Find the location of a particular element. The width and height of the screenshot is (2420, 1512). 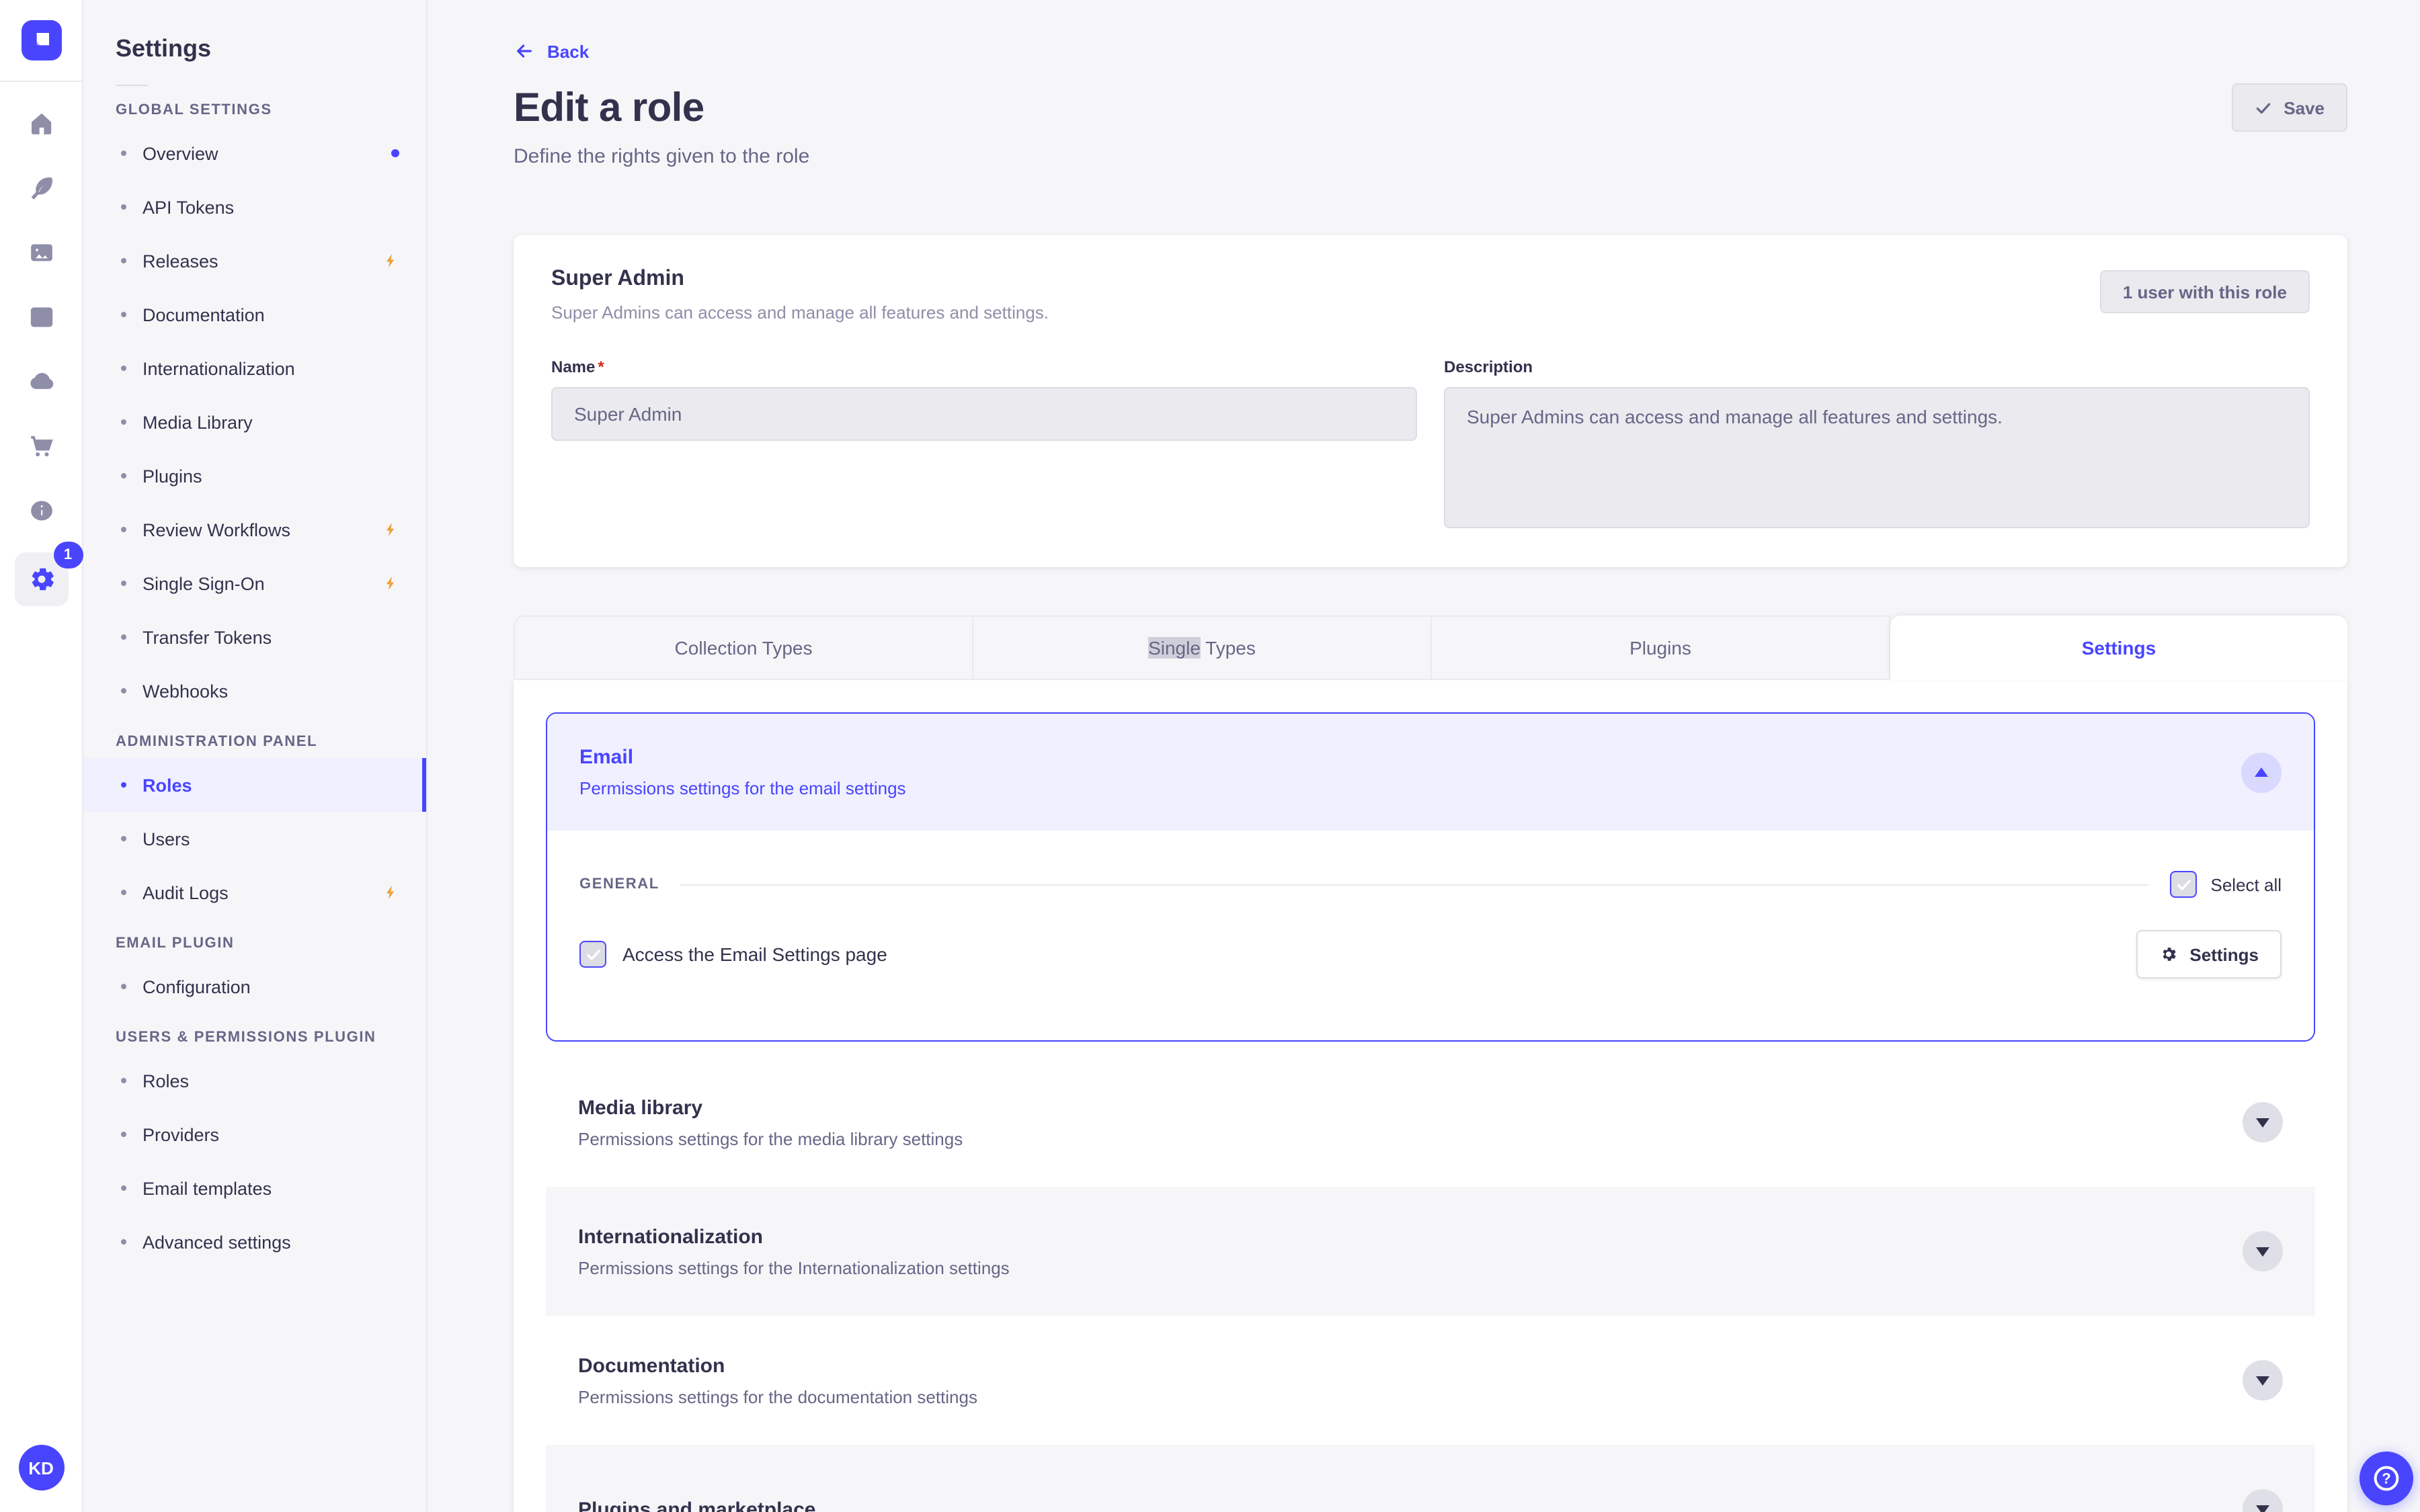

home-icon is located at coordinates (41, 123).